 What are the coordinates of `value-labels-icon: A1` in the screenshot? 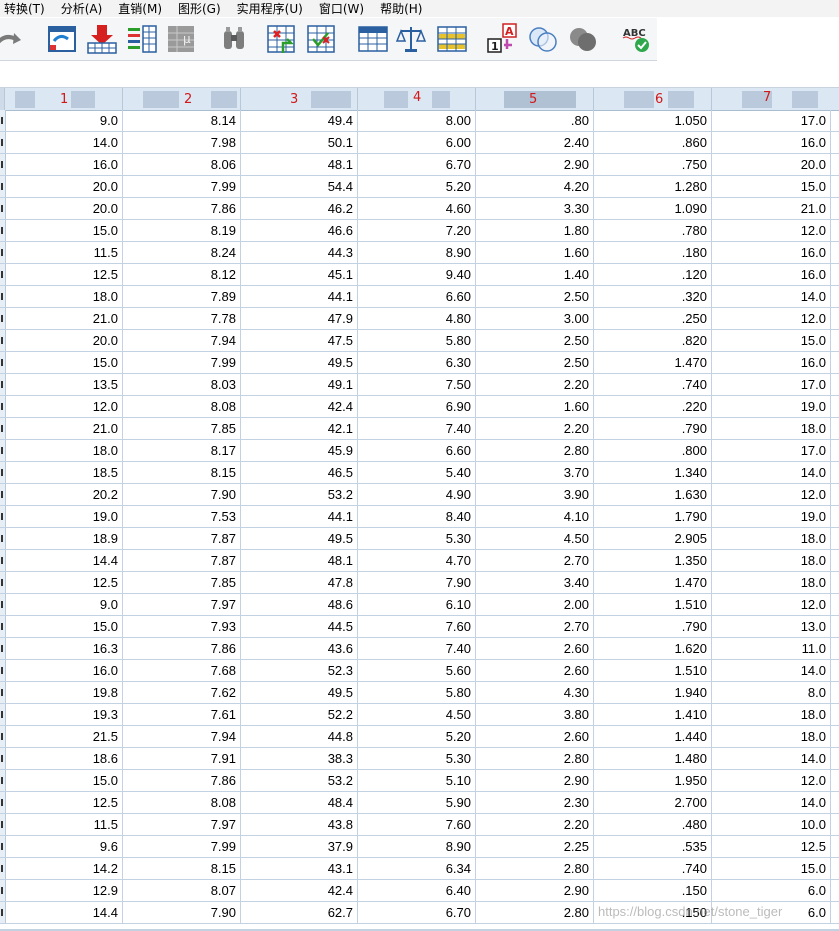 It's located at (503, 39).